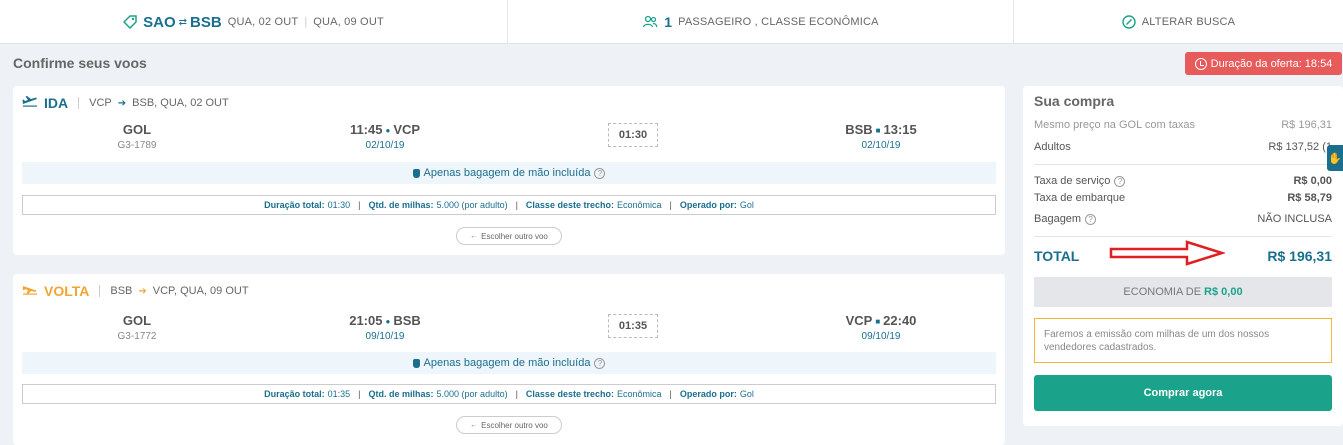 This screenshot has height=445, width=1343. Describe the element at coordinates (183, 22) in the screenshot. I see `swap-arrows-icon: ⇄` at that location.